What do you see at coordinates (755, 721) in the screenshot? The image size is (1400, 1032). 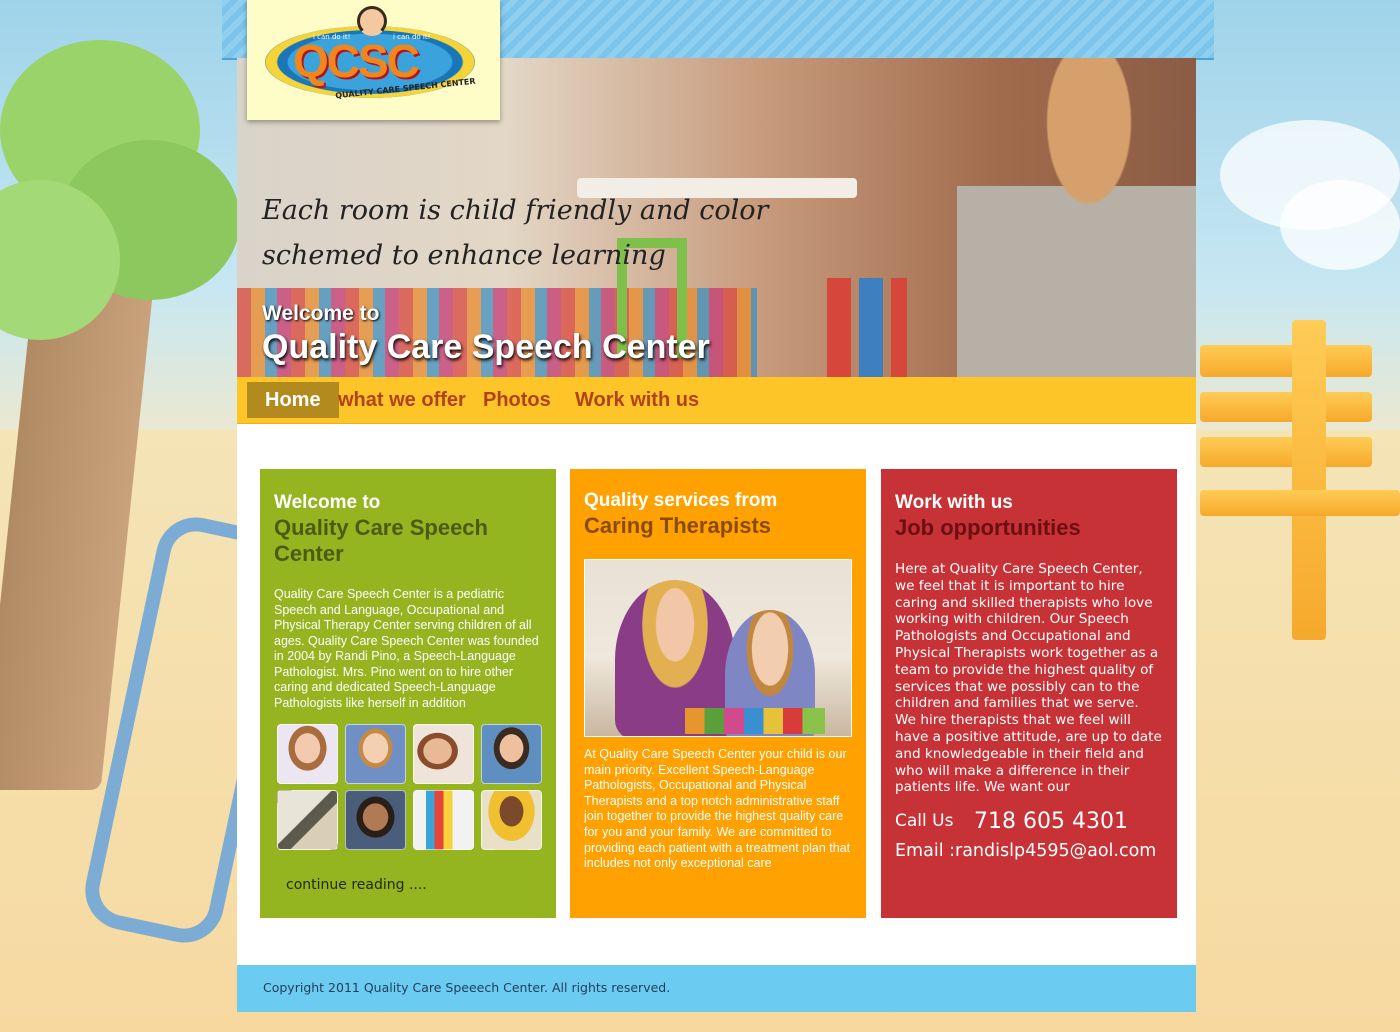 I see `pencil-cups-graphic` at bounding box center [755, 721].